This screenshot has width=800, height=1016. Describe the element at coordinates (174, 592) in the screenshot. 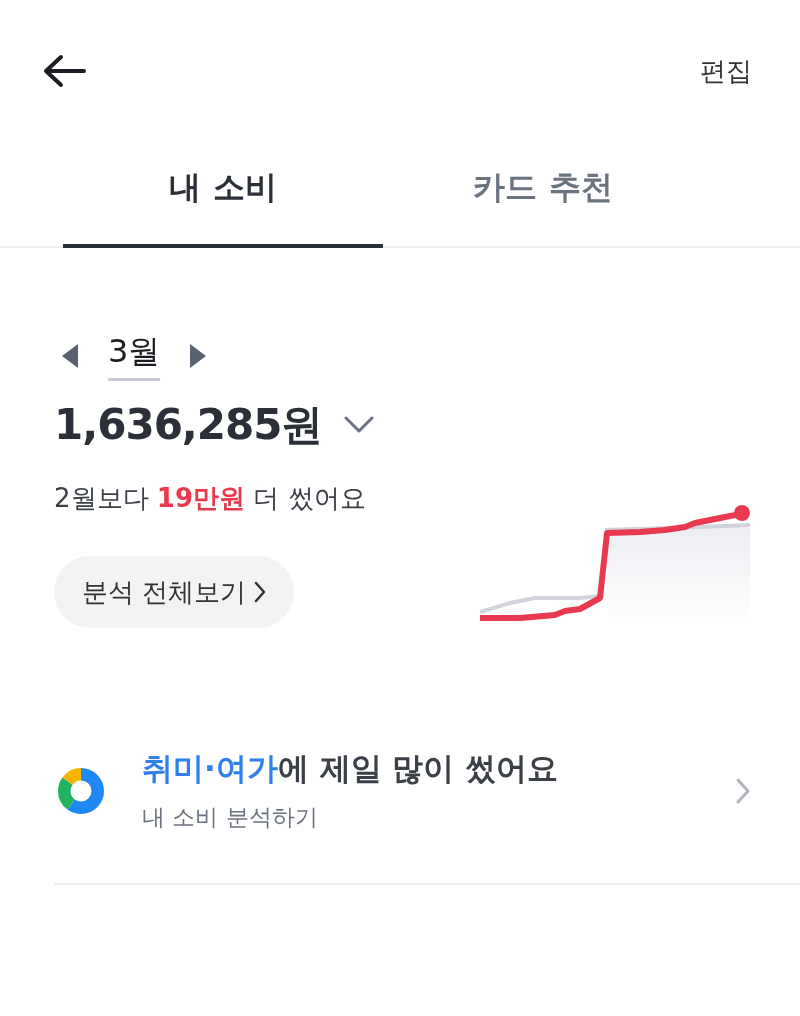

I see `analysis-button: 분석 전체보기` at that location.